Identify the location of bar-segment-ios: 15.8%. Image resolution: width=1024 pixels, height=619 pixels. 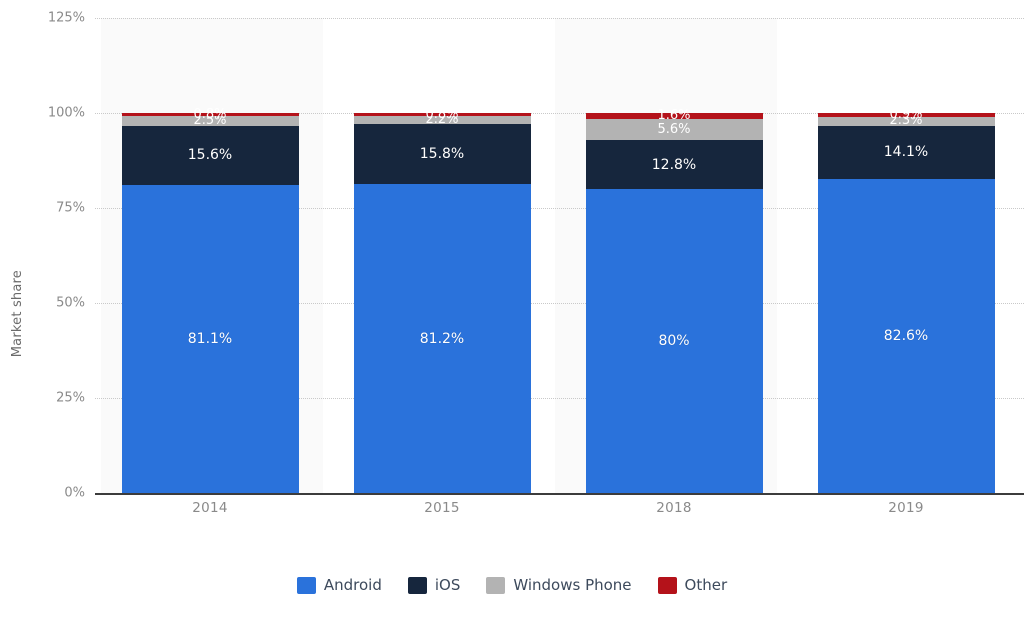
(442, 154).